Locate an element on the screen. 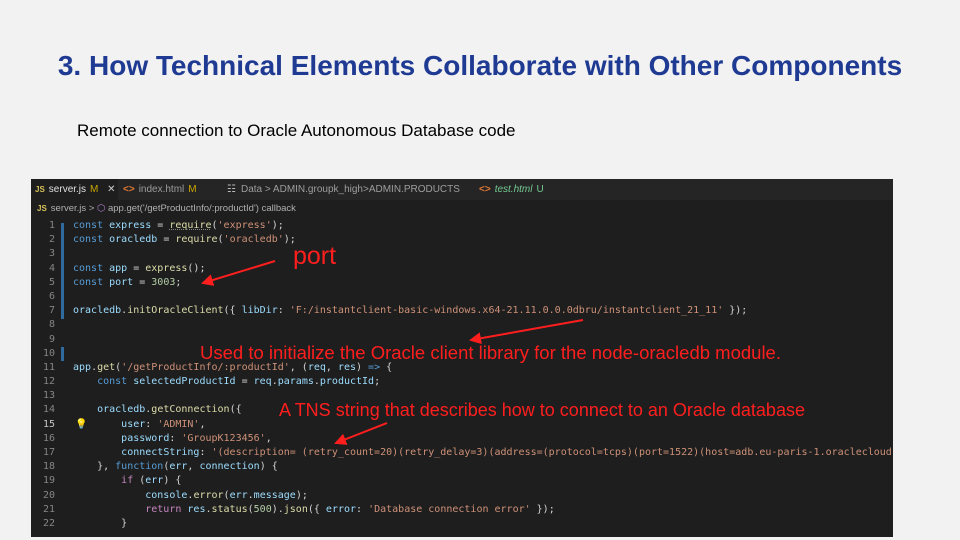 Image resolution: width=960 pixels, height=540 pixels. port-arrow is located at coordinates (238, 273).